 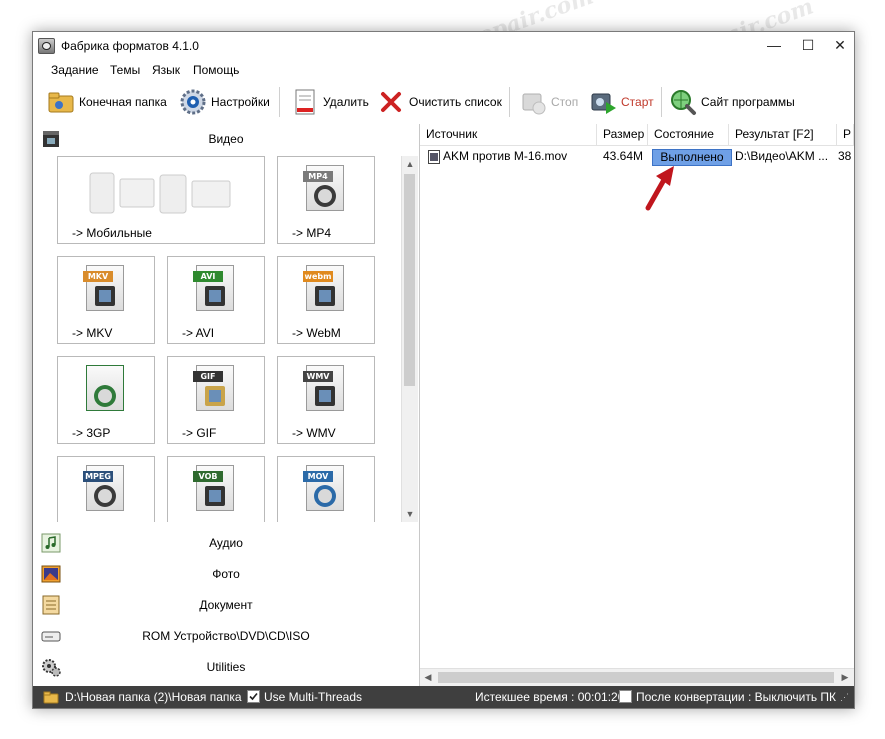 I want to click on output-folder-label: Конечная папка, so click(x=123, y=102).